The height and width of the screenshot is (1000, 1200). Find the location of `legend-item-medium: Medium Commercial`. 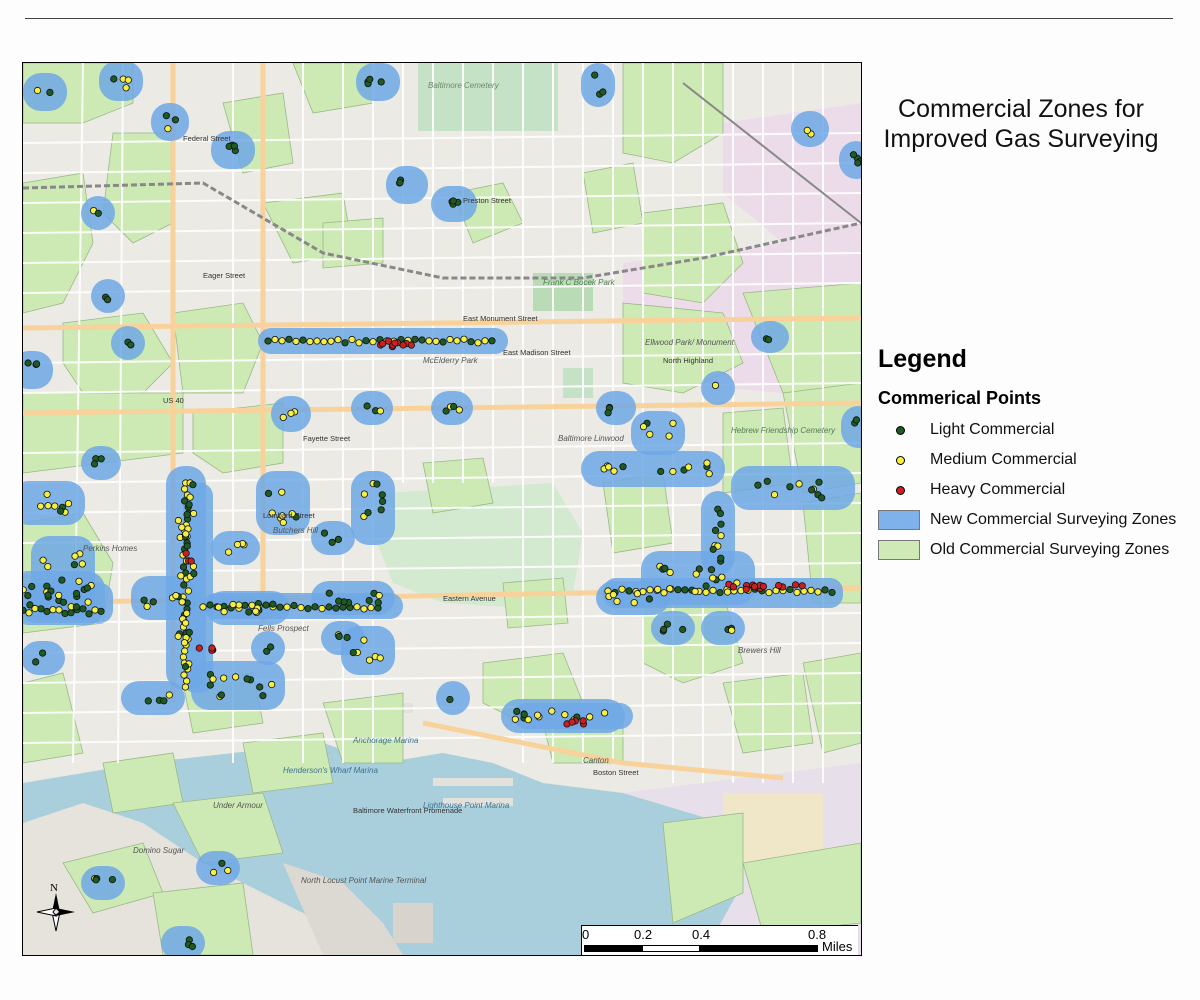

legend-item-medium: Medium Commercial is located at coordinates (1038, 460).